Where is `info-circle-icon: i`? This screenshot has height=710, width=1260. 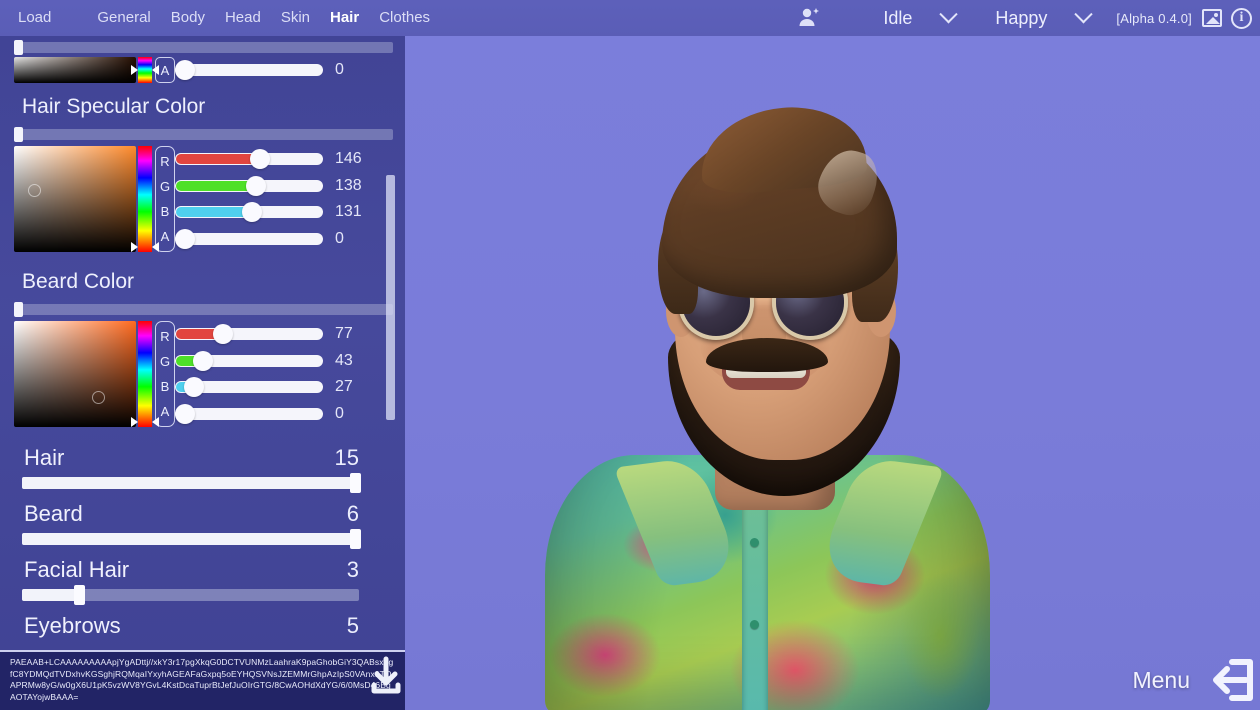
info-circle-icon: i is located at coordinates (1241, 18).